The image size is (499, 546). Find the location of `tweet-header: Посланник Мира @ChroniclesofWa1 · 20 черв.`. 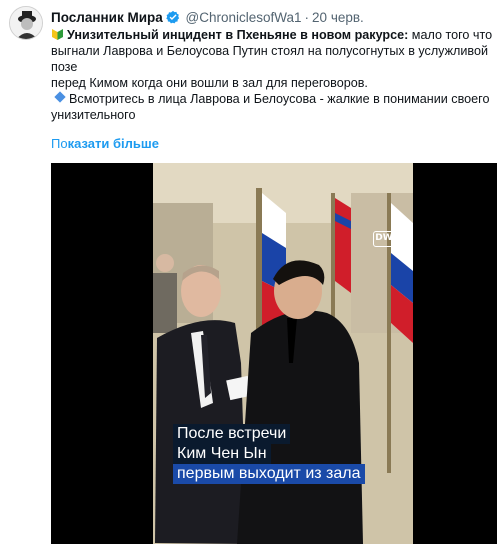

tweet-header: Посланник Мира @ChroniclesofWa1 · 20 черв. is located at coordinates (207, 18).